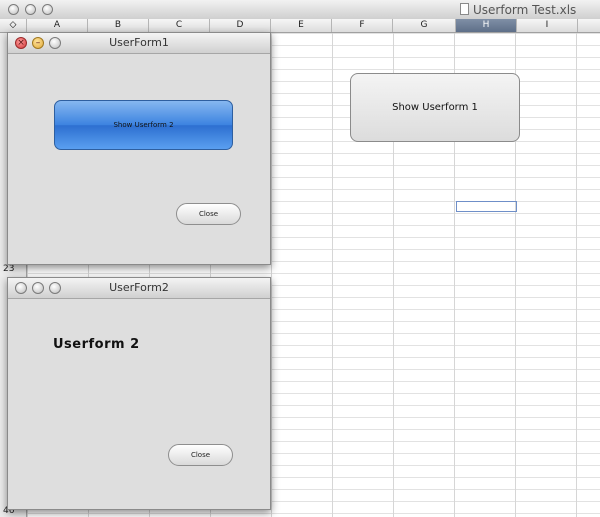 The image size is (600, 517). Describe the element at coordinates (362, 25) in the screenshot. I see `column-header-f: F` at that location.